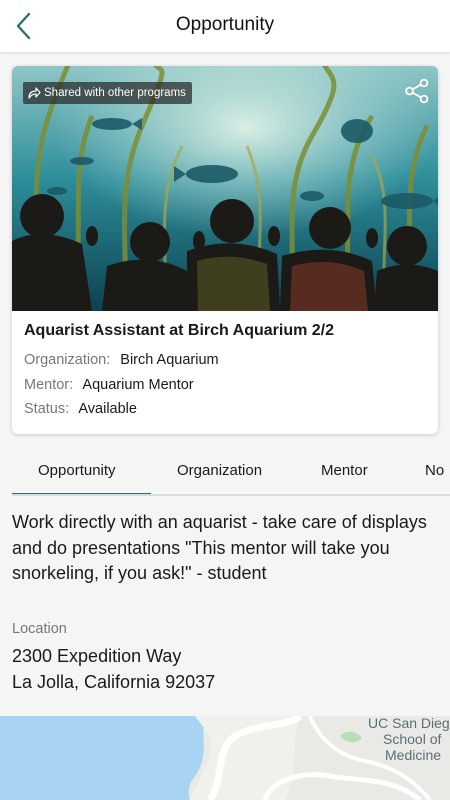 Image resolution: width=450 pixels, height=800 pixels. What do you see at coordinates (97, 656) in the screenshot?
I see `address-line-1: 2300 Expedition Way` at bounding box center [97, 656].